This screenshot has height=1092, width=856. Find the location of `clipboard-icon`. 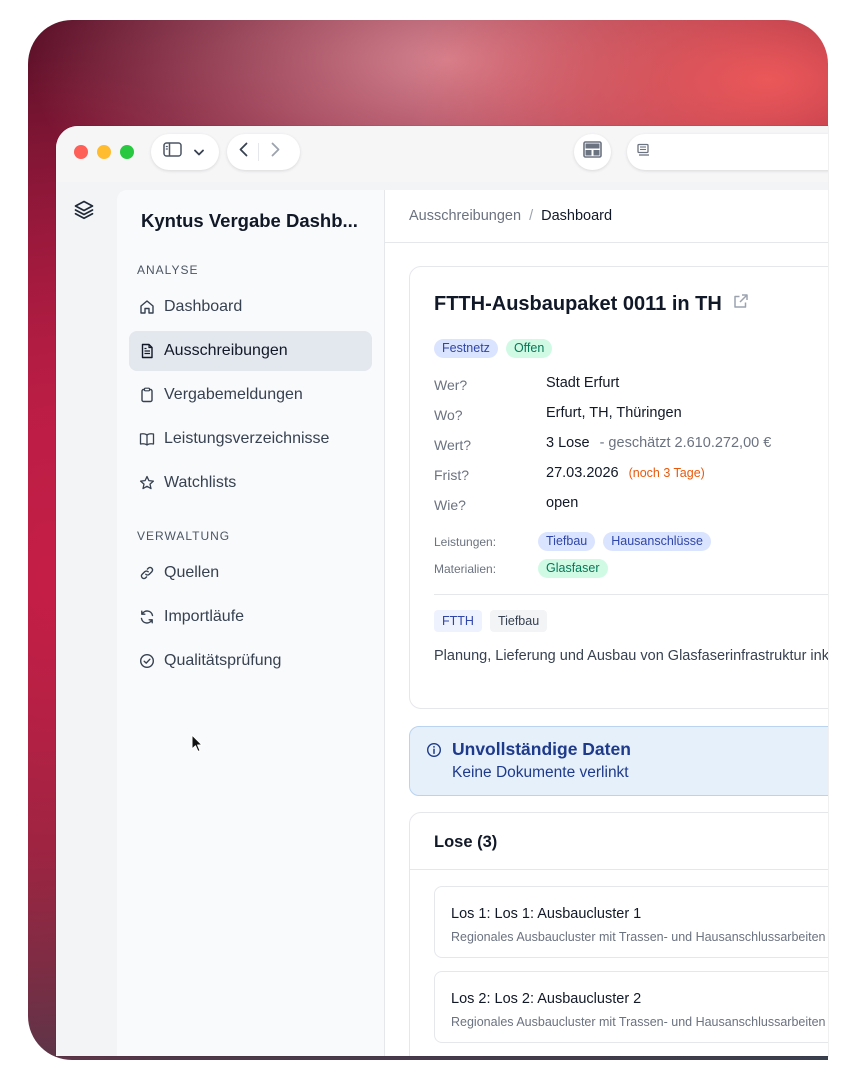

clipboard-icon is located at coordinates (147, 395).